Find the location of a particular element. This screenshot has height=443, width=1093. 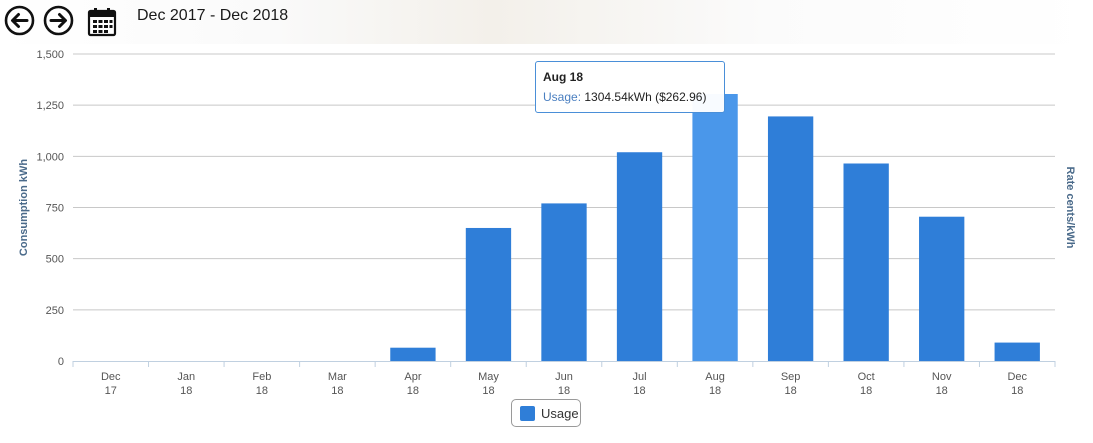

y-tick-label: 1,500 is located at coordinates (50, 55).